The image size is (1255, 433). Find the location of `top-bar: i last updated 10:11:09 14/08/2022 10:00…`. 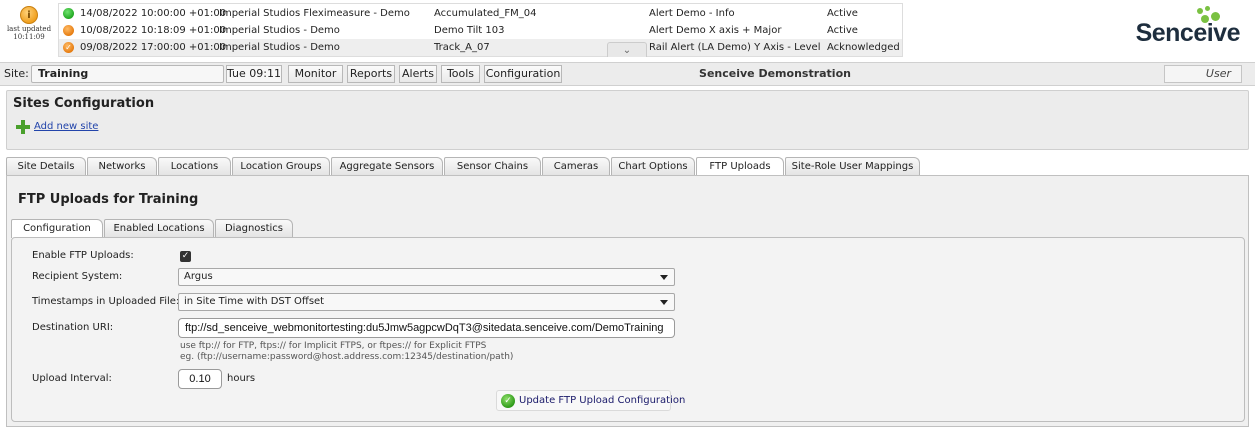

top-bar: i last updated 10:11:09 14/08/2022 10:00… is located at coordinates (627, 30).